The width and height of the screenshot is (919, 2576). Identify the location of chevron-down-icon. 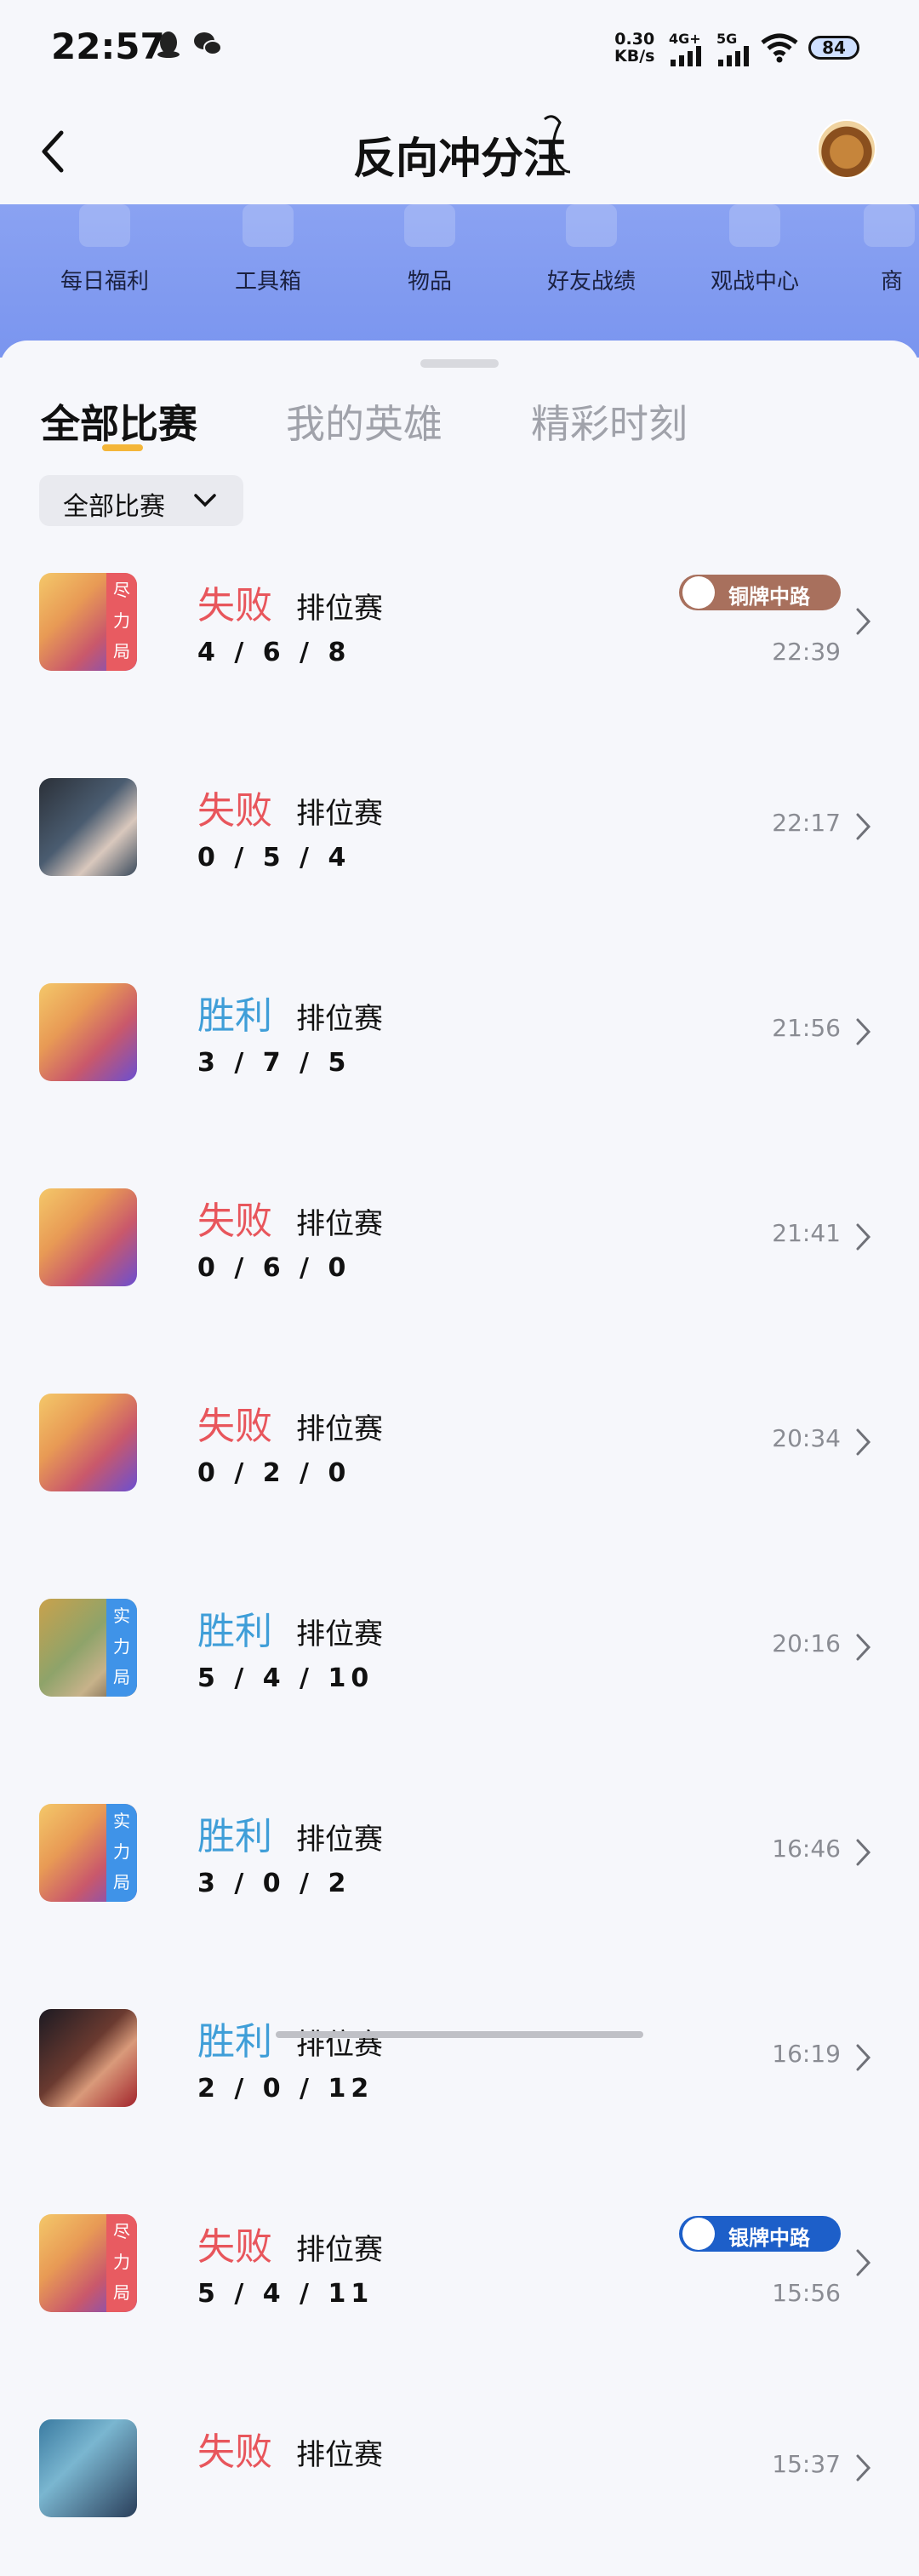
(205, 501).